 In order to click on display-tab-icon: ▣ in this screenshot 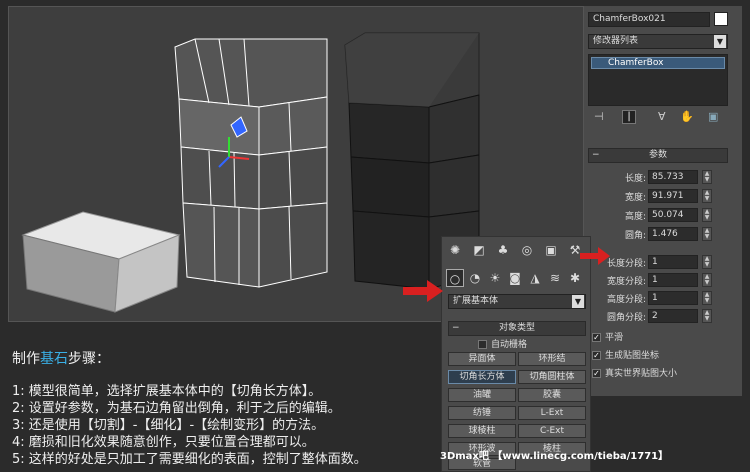, I will do `click(551, 250)`.